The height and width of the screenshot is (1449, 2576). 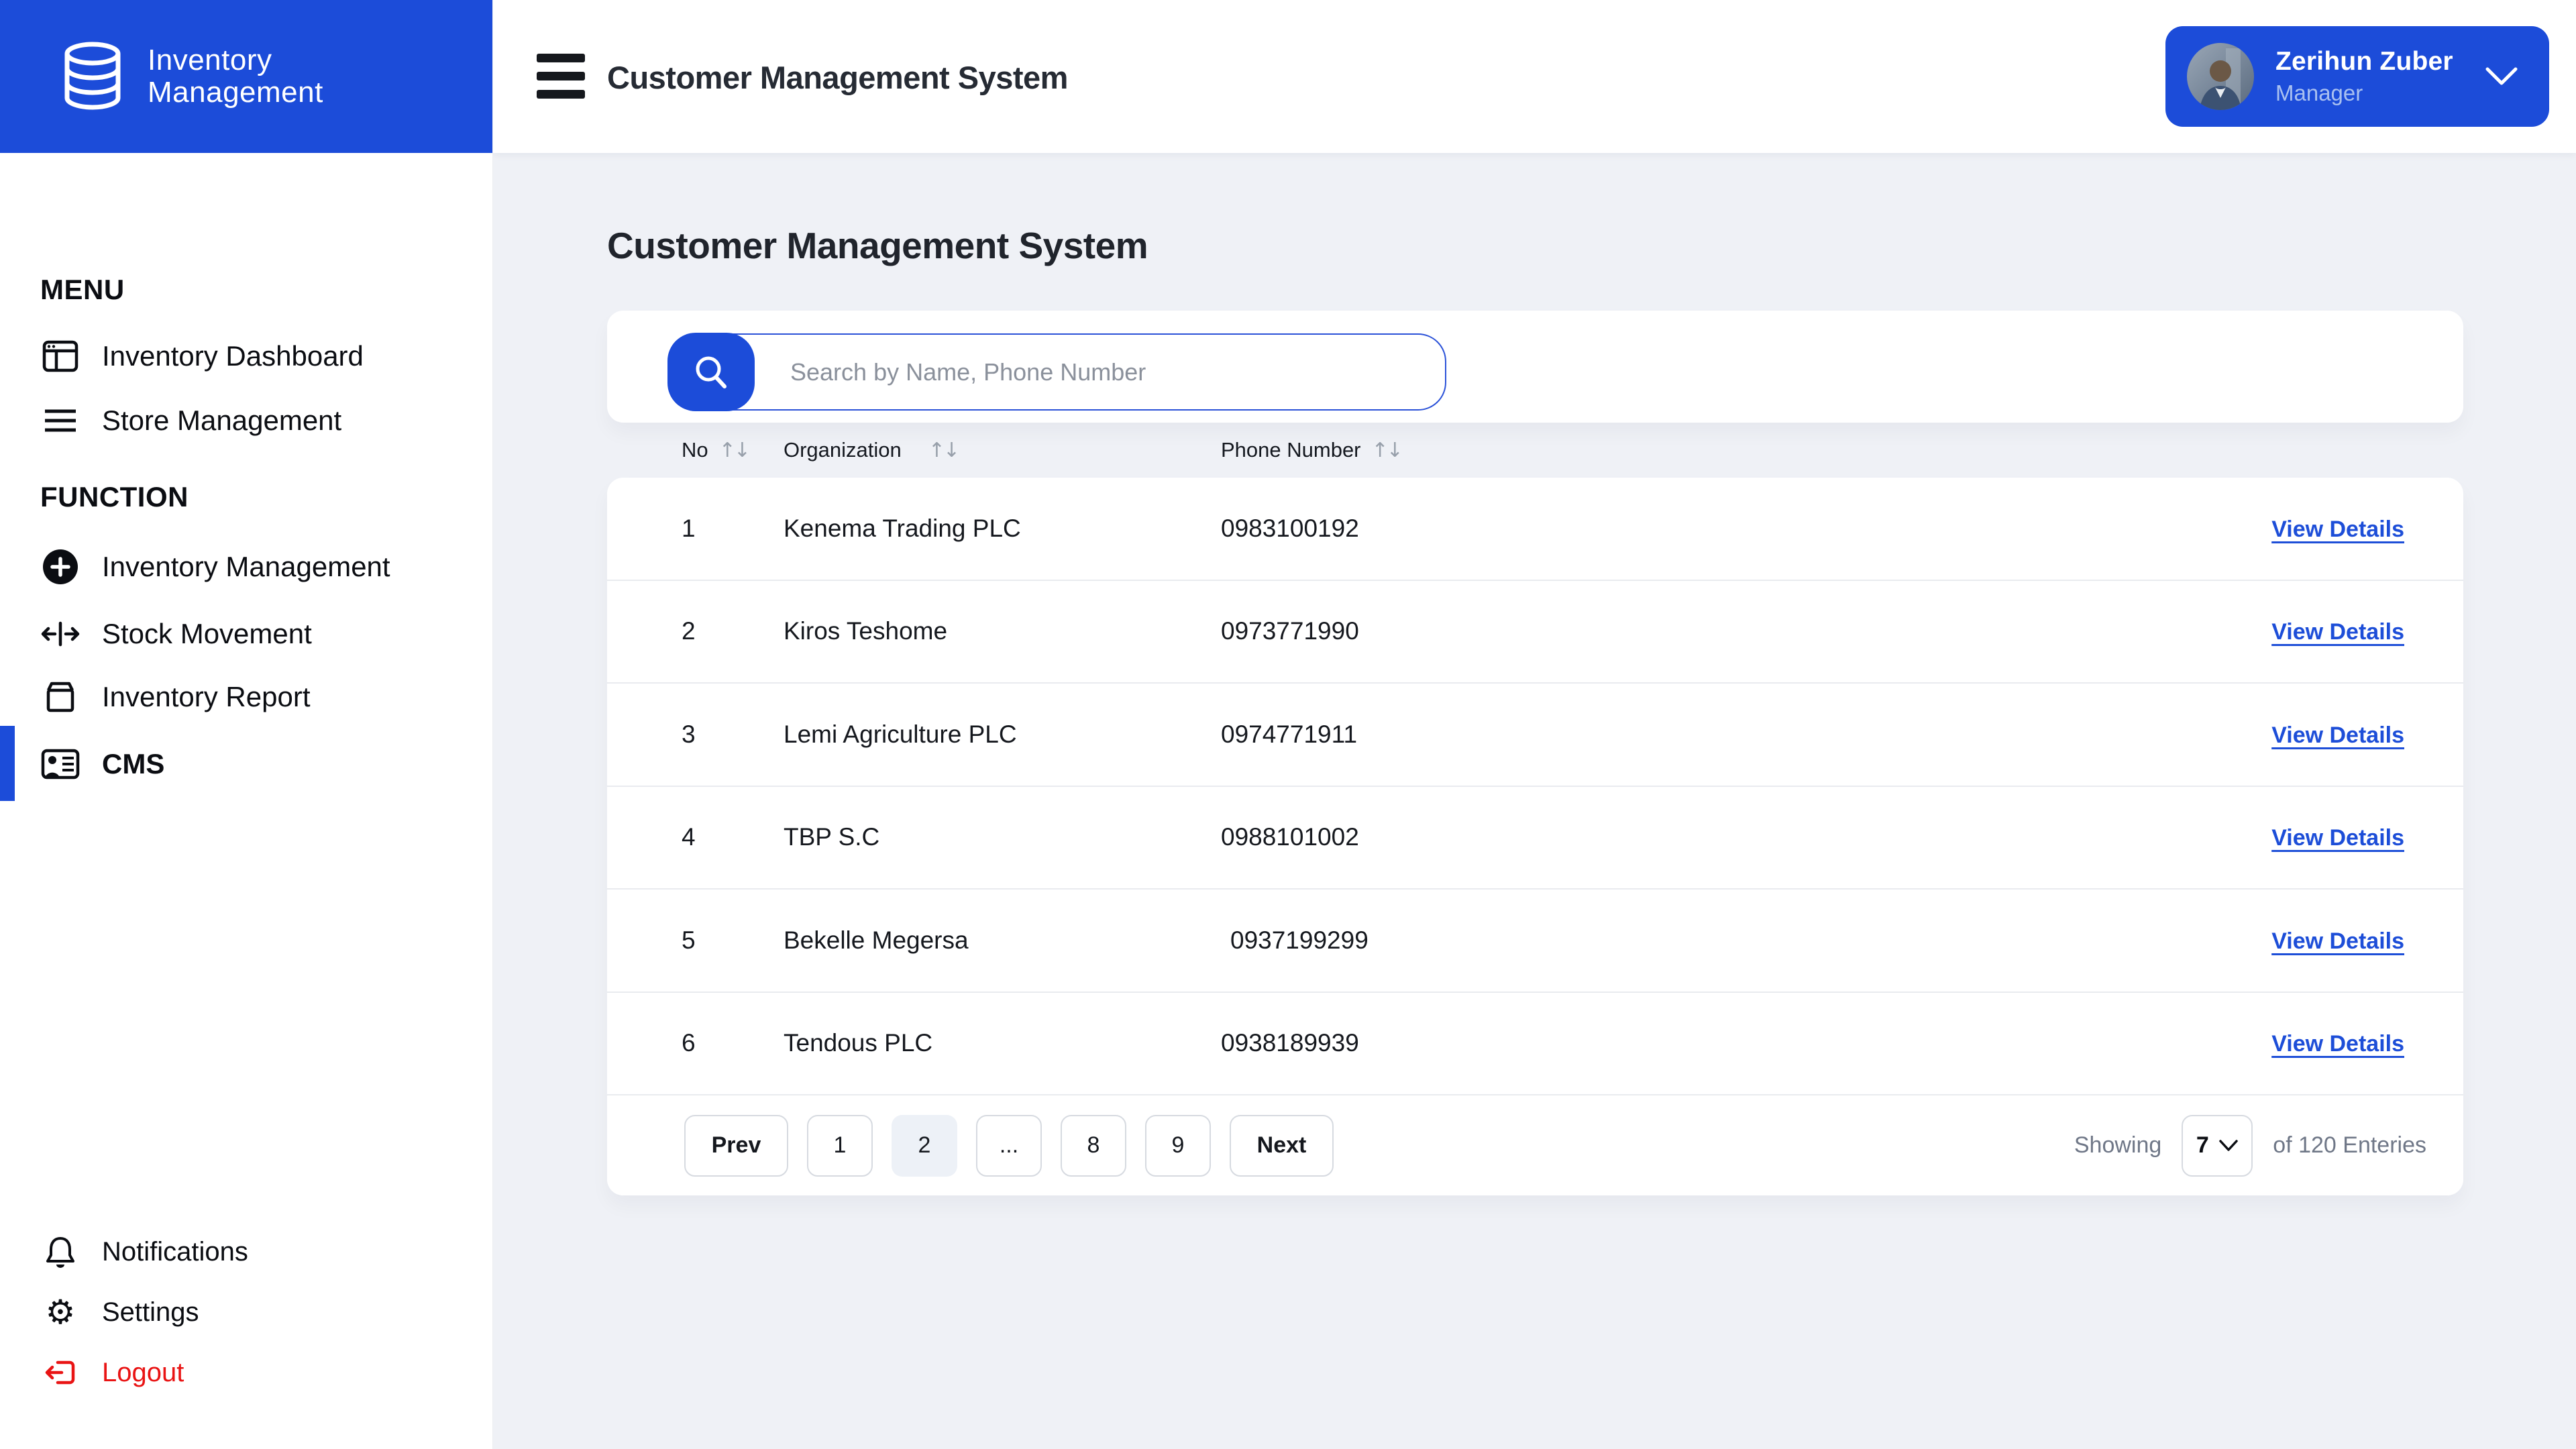 I want to click on stock-movement-icon, so click(x=60, y=634).